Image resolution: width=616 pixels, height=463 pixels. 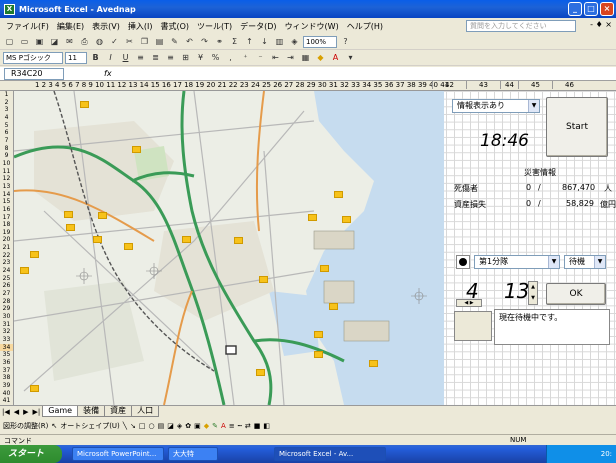 I want to click on menu-file: ファイル(F), so click(x=27, y=26).